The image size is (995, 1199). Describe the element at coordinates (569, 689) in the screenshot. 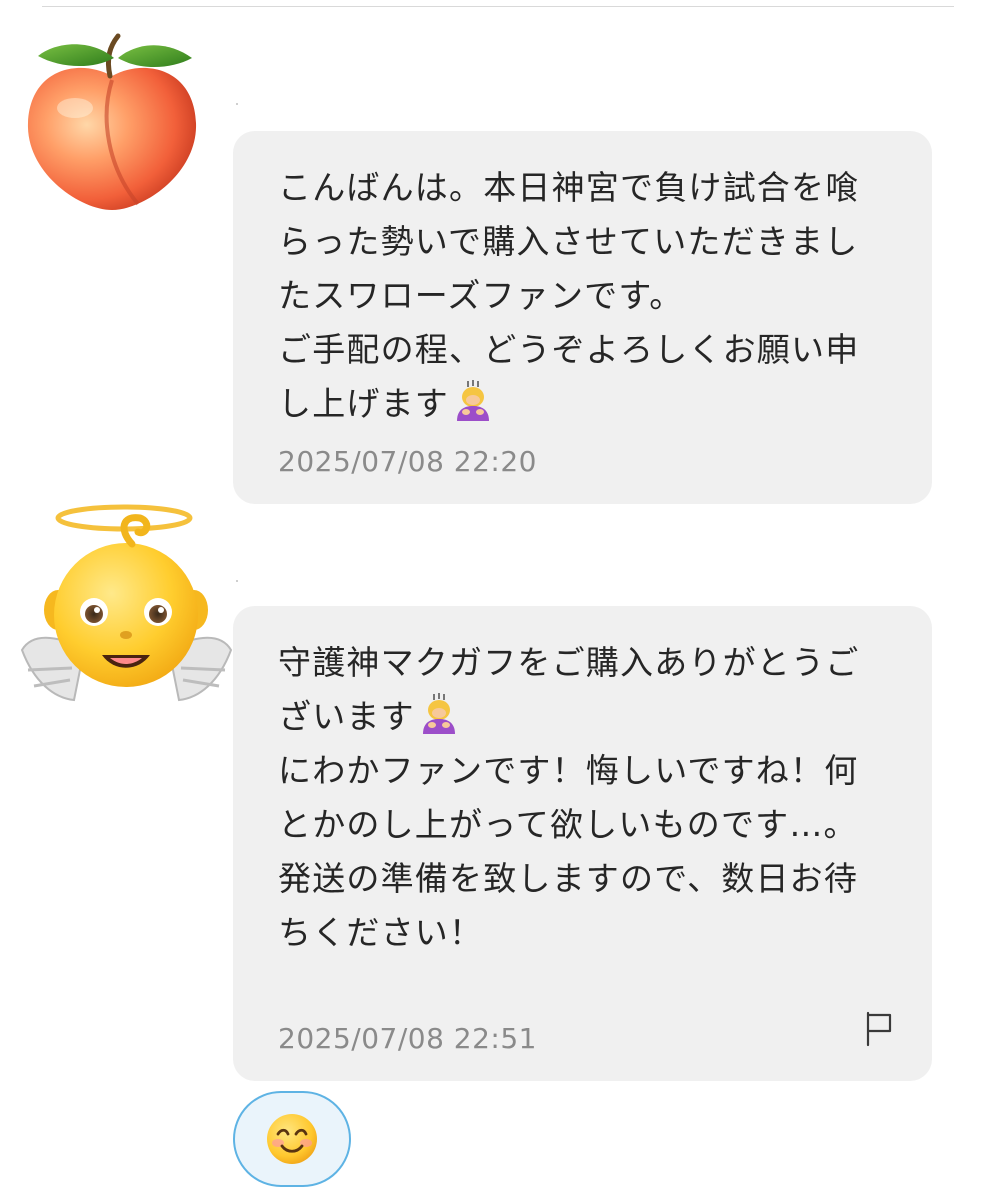

I see `message-body: 守護神マクガフをご購入ありがとうございます` at that location.